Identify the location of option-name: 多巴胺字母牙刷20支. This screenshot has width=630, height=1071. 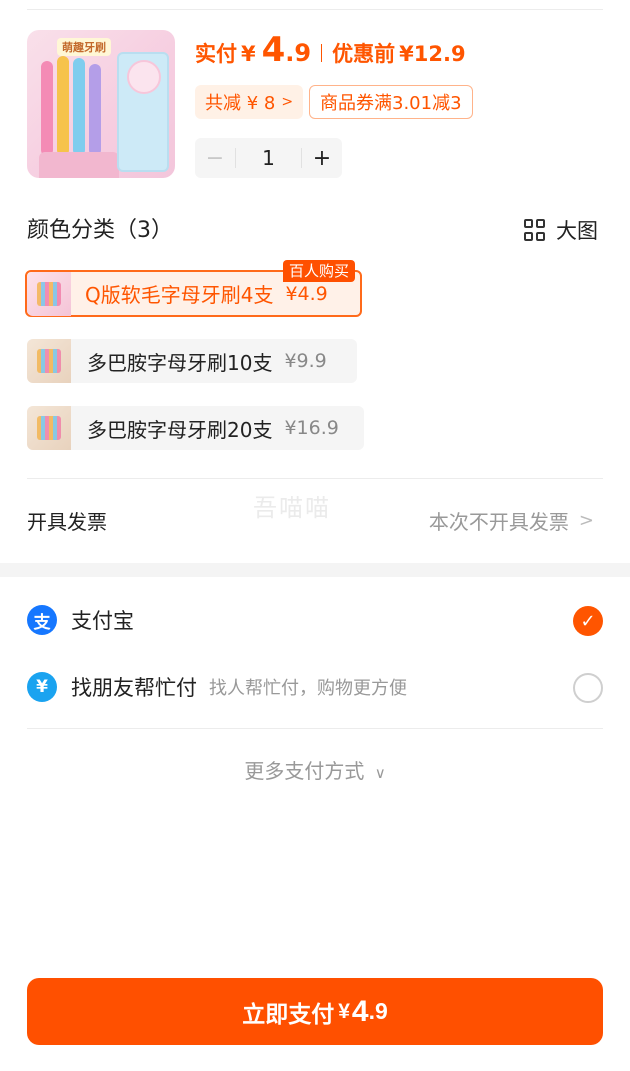
(180, 429).